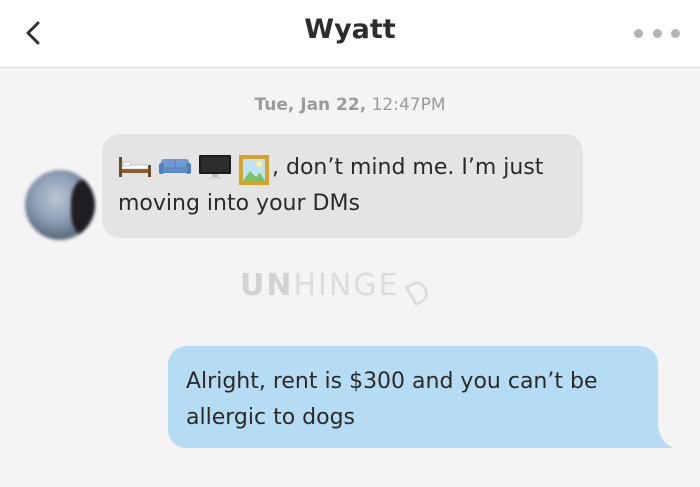 The height and width of the screenshot is (487, 700). I want to click on watermark-part-light: HINGE, so click(346, 285).